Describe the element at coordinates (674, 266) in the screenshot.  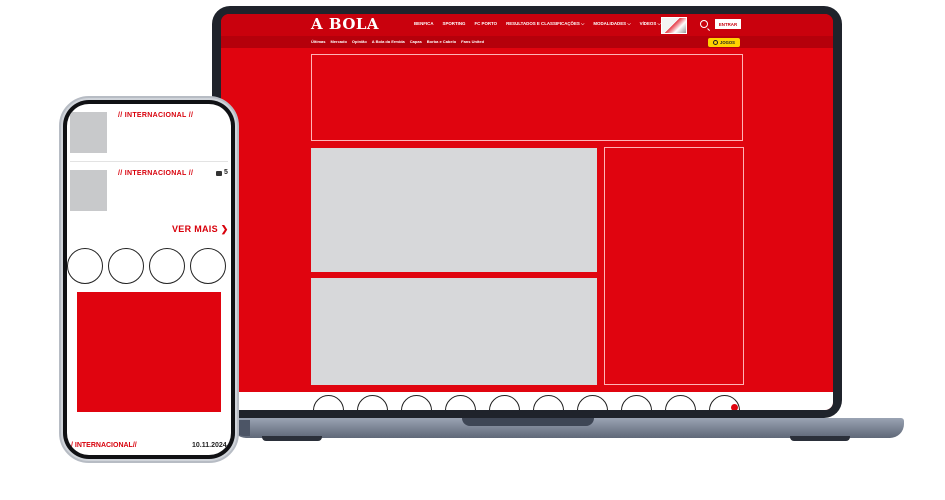
I see `sidebar-ad-placeholder` at that location.